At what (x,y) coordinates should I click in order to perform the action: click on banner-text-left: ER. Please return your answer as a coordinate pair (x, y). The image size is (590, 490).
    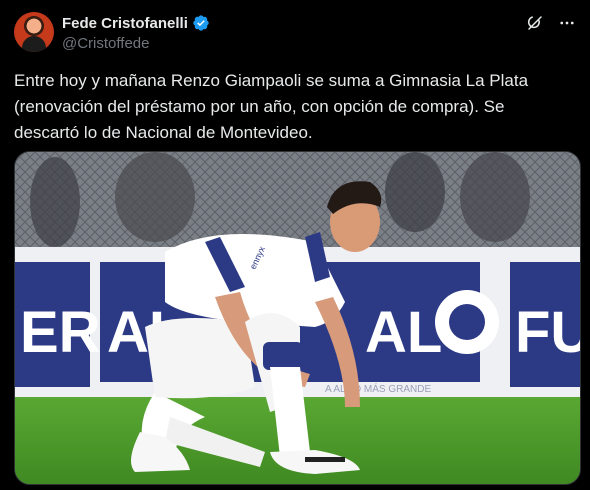
    Looking at the image, I should click on (60, 332).